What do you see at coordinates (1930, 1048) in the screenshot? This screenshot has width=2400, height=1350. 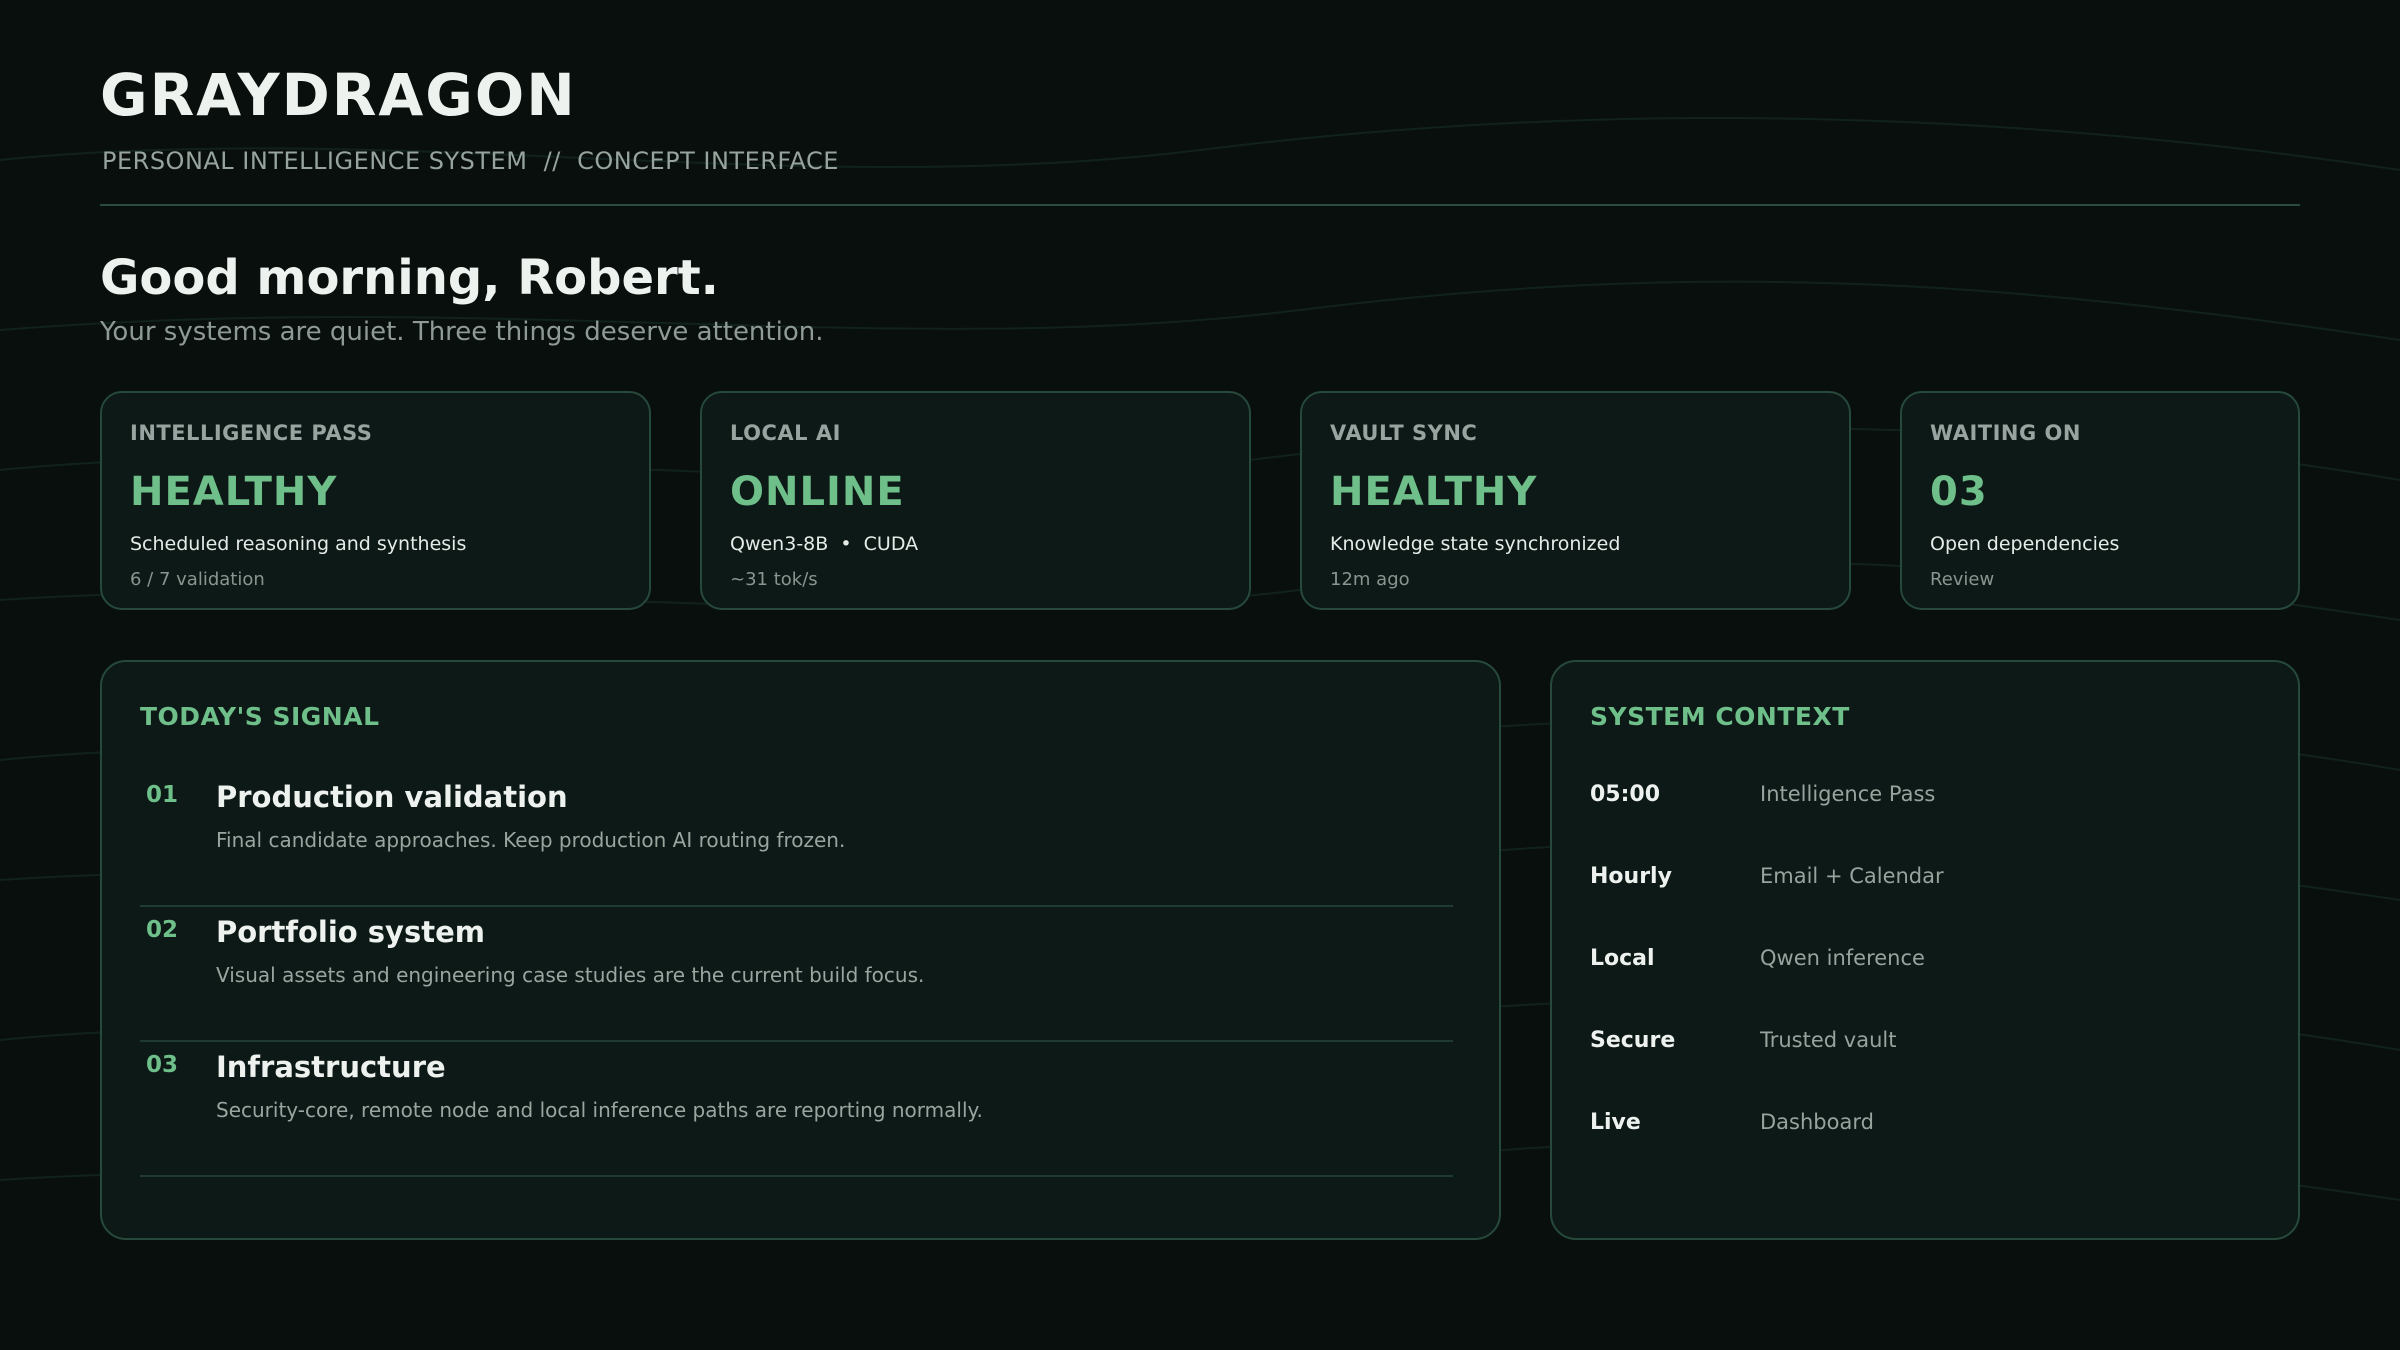 I see `context-row: Secure Trusted vault` at bounding box center [1930, 1048].